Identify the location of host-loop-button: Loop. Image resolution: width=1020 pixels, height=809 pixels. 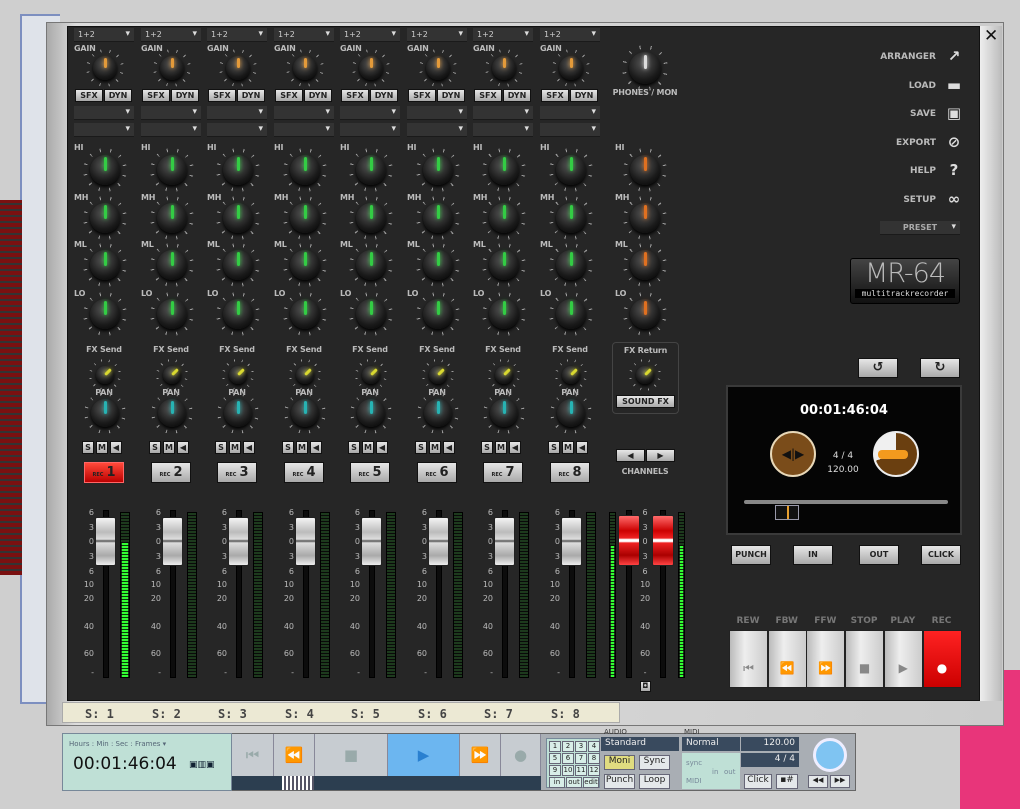
(654, 781).